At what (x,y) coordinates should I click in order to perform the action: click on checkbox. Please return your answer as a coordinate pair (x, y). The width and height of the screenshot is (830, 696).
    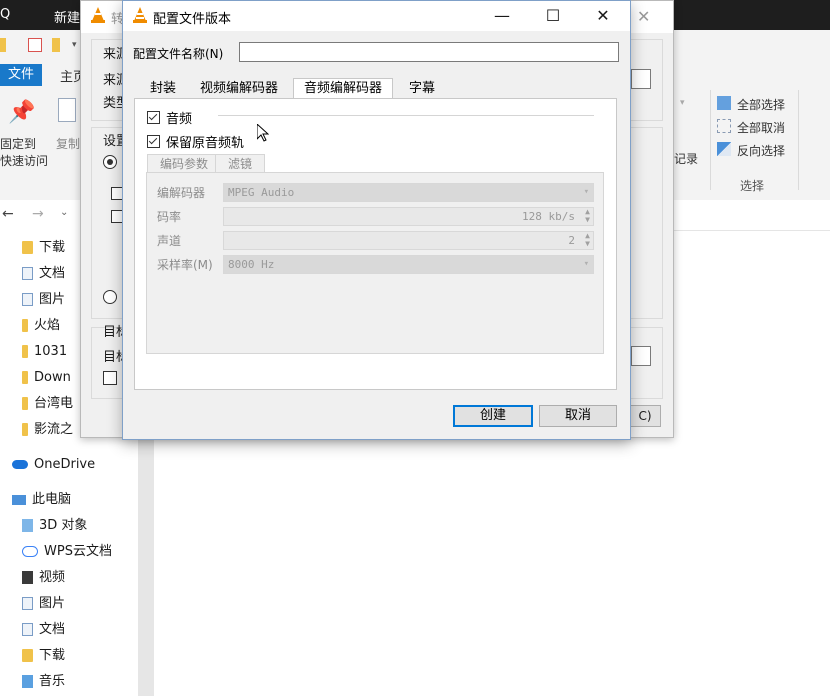
    Looking at the image, I should click on (110, 378).